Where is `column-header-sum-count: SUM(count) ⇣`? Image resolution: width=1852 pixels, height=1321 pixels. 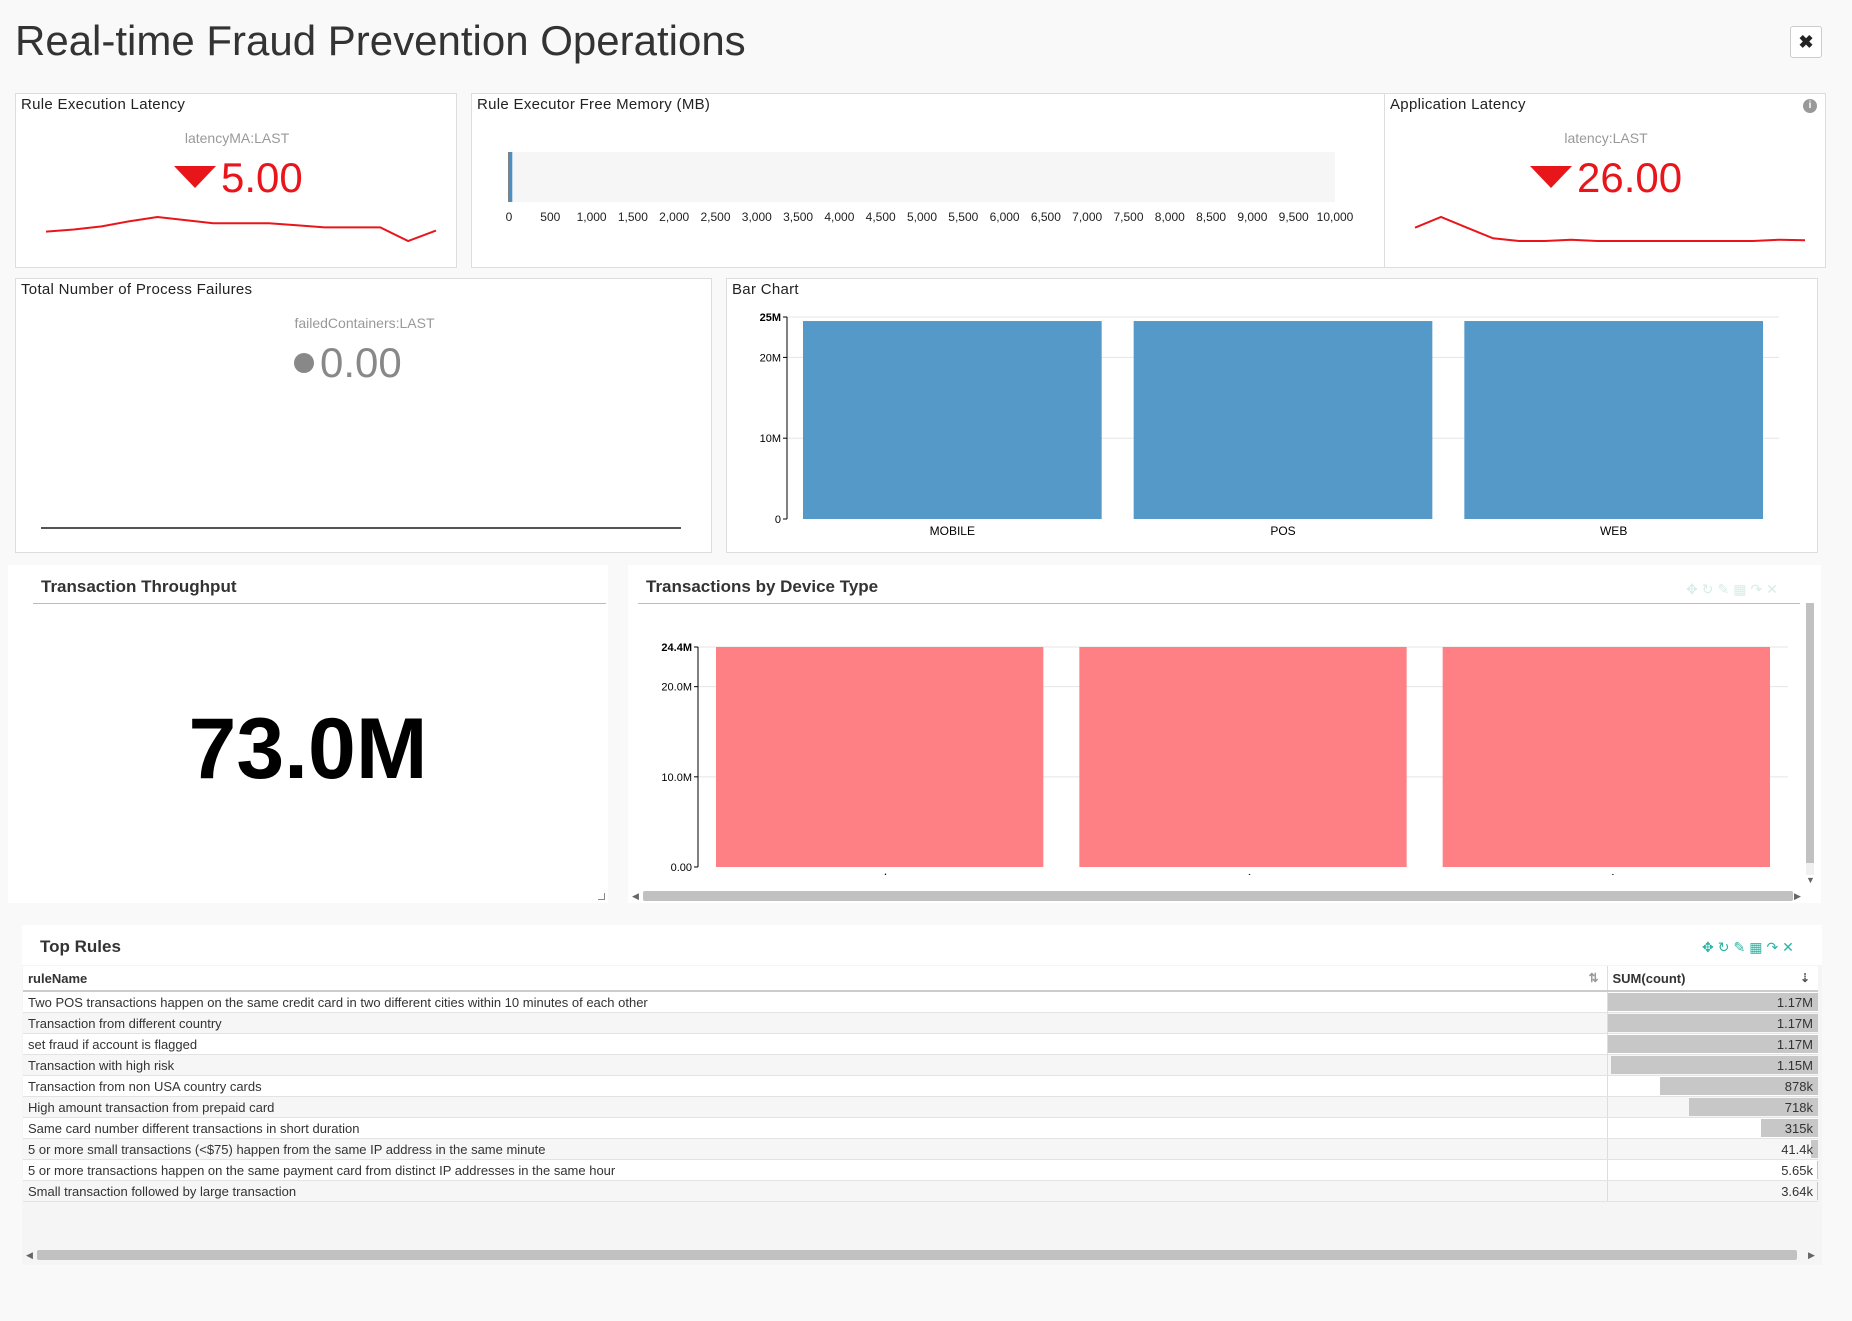
column-header-sum-count: SUM(count) ⇣ is located at coordinates (1712, 979).